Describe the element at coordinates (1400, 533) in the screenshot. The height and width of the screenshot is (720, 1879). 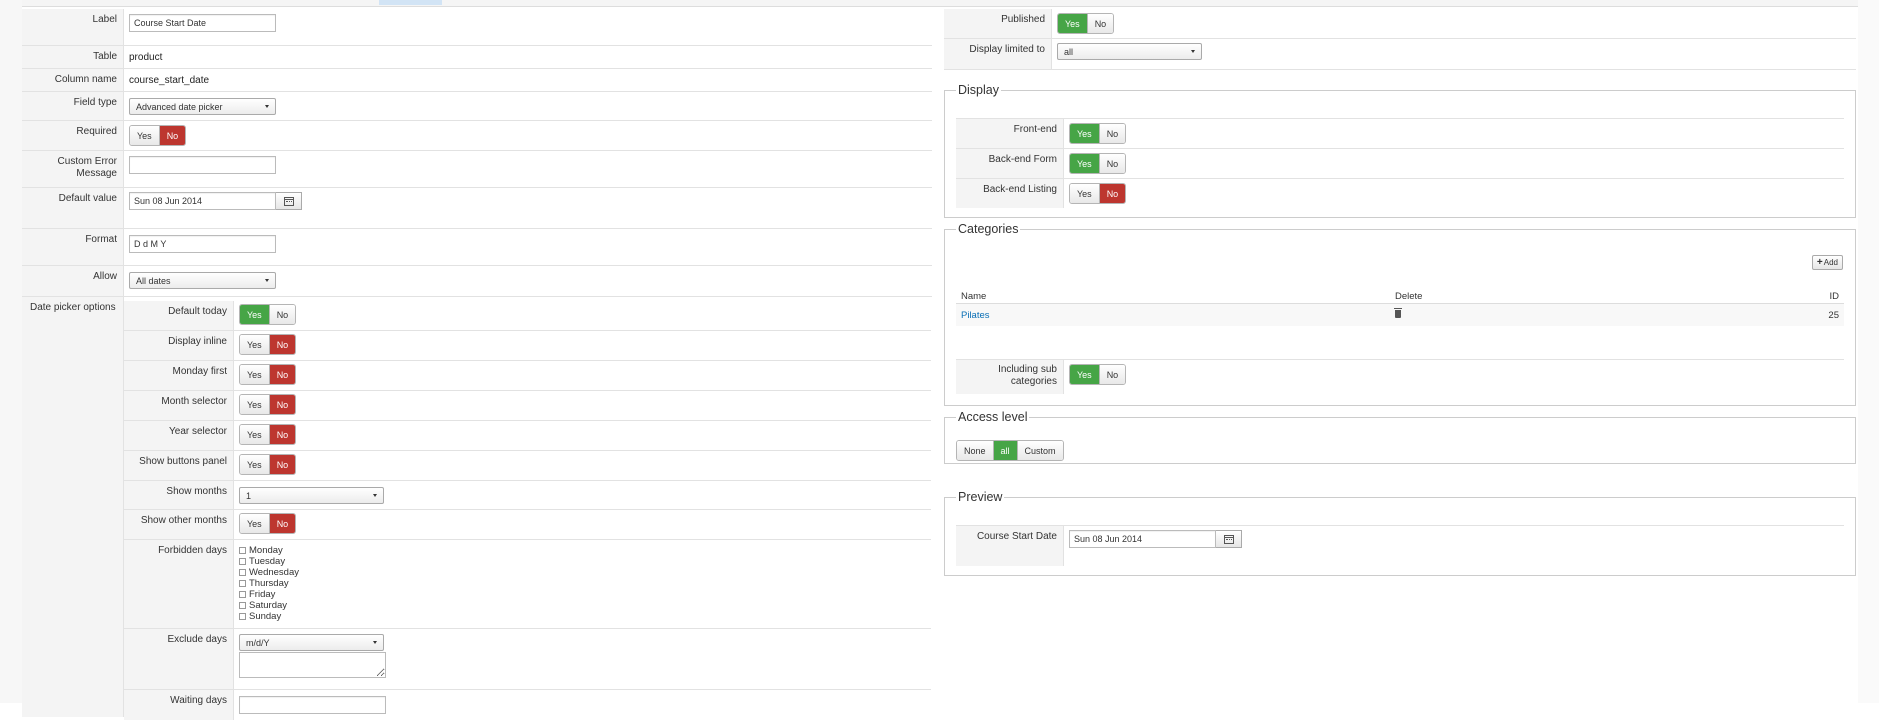
I see `preview-fieldset: Preview Course Start Date` at that location.